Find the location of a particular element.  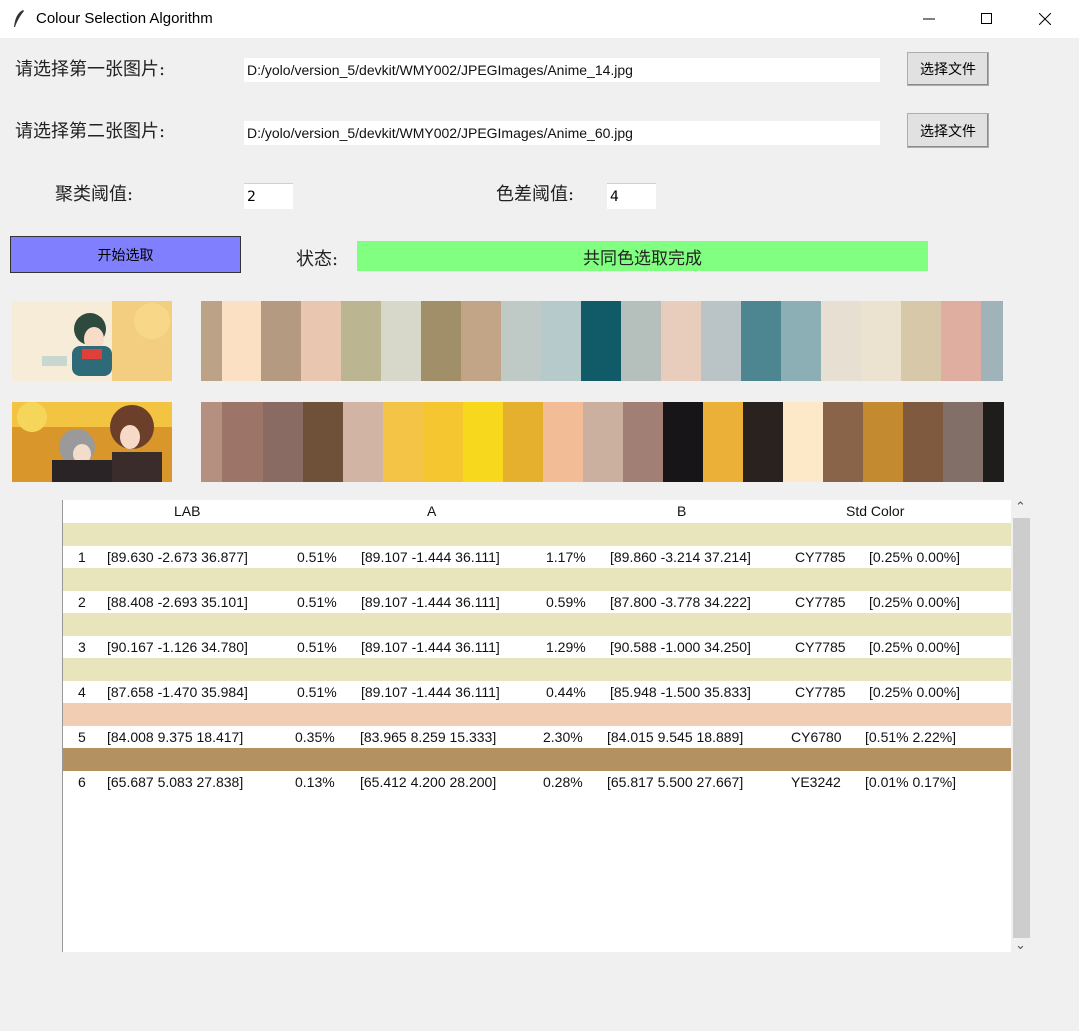

browse-image1-button: 选择文件 is located at coordinates (948, 69).